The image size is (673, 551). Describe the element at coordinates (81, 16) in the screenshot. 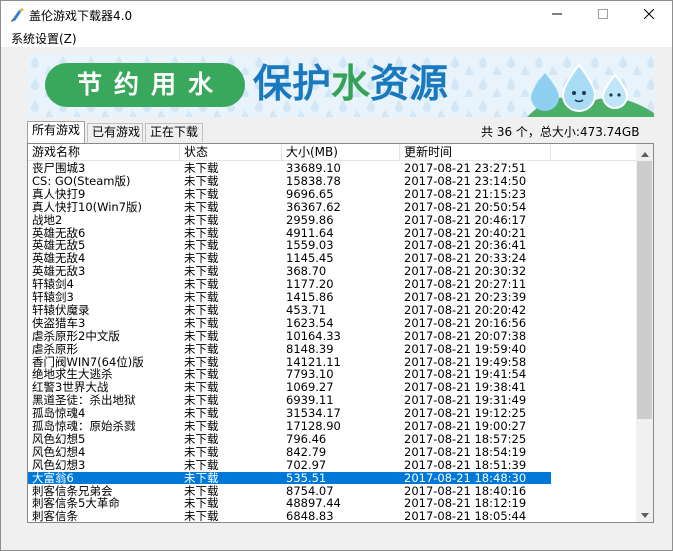

I see `window-title: 盖伦游戏下载器4.0` at that location.